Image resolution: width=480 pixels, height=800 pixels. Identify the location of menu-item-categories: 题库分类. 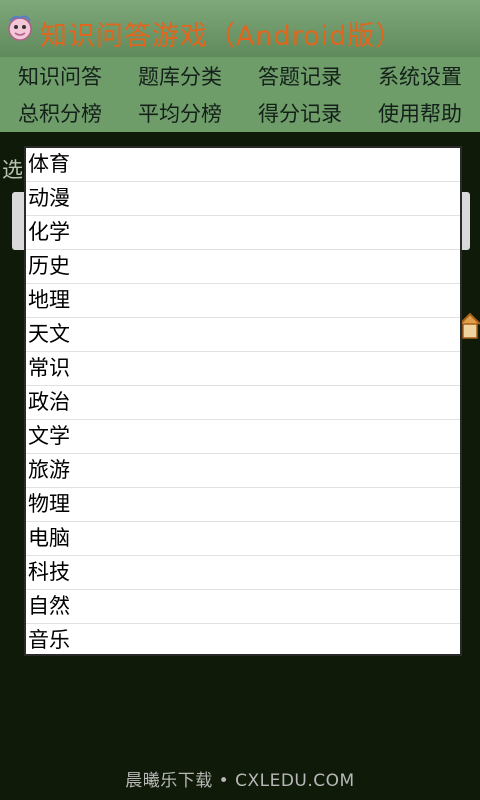
(180, 76).